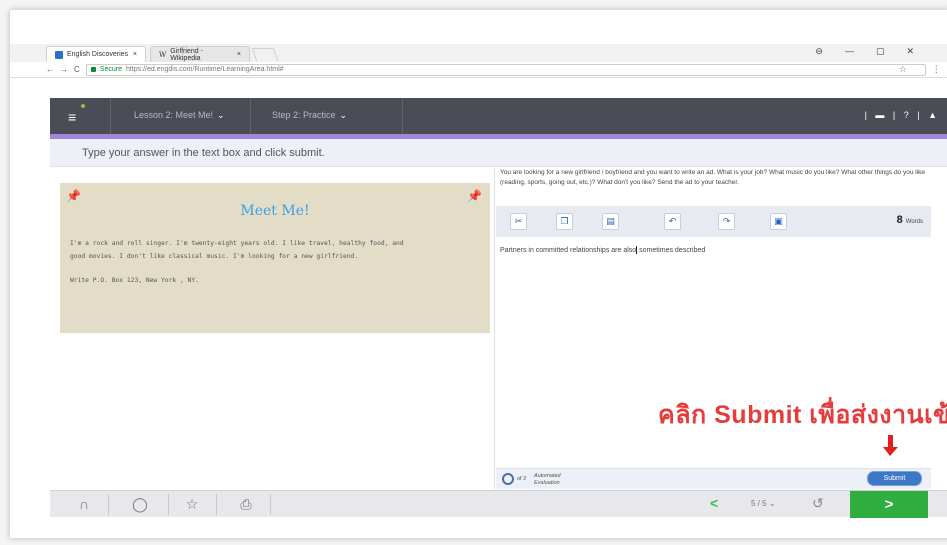  What do you see at coordinates (84, 504) in the screenshot?
I see `headphones-icon: ∩` at bounding box center [84, 504].